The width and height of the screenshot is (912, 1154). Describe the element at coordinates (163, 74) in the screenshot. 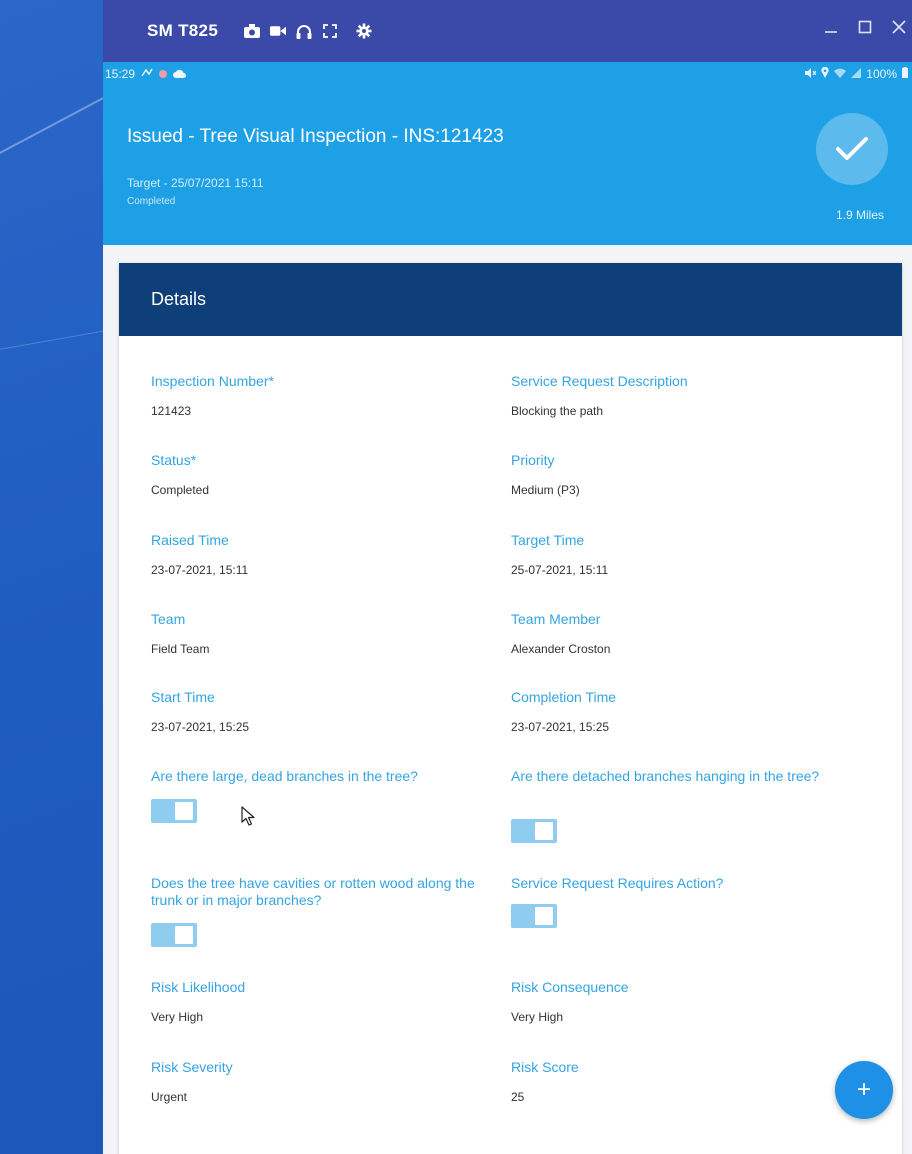

I see `app-notification-icon` at that location.